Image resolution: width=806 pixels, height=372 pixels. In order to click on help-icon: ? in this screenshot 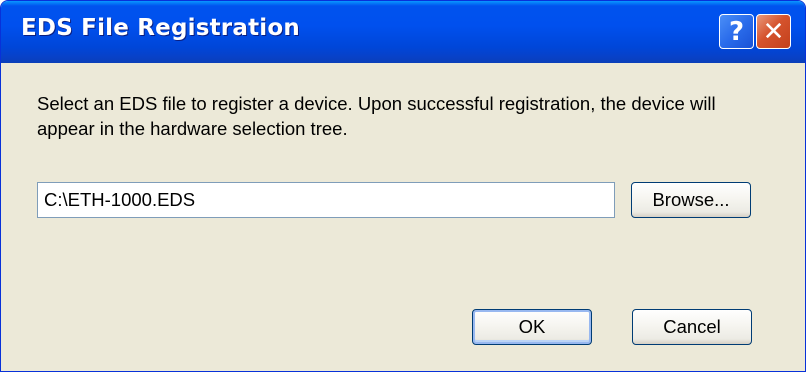, I will do `click(736, 31)`.